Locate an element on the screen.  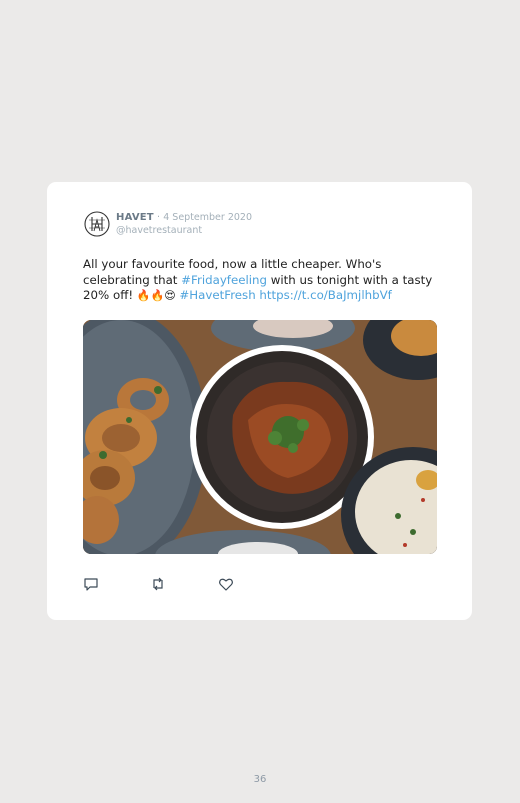
hashtag-fridayfeeling: #Fridayfeeling is located at coordinates (224, 280).